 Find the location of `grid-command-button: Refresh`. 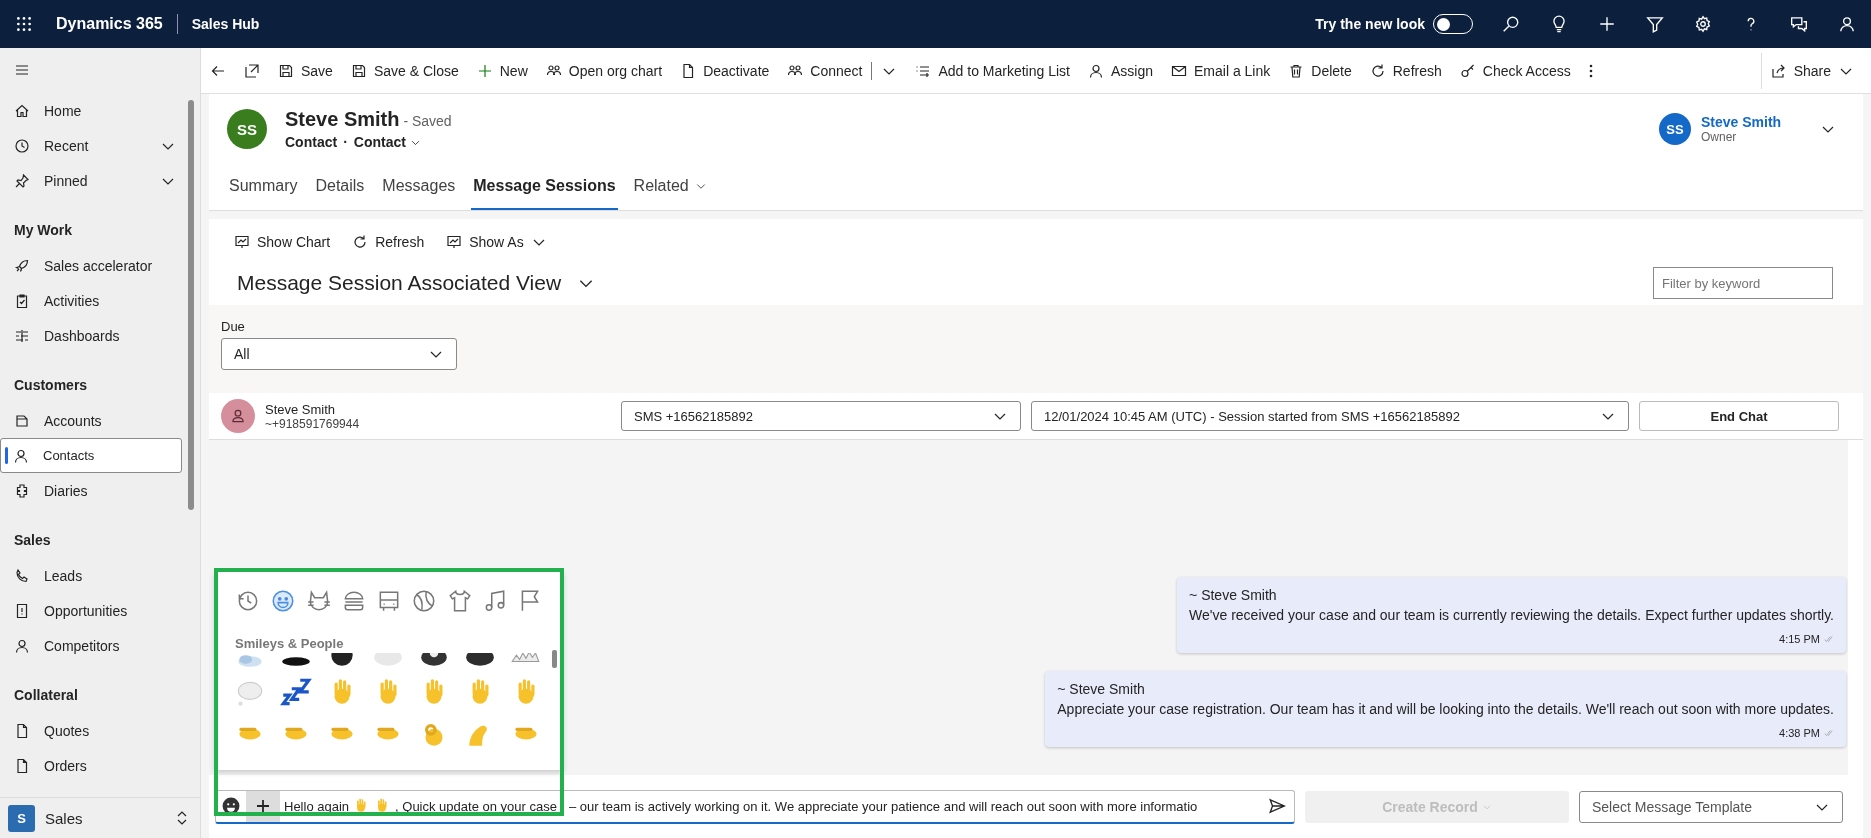

grid-command-button: Refresh is located at coordinates (388, 242).